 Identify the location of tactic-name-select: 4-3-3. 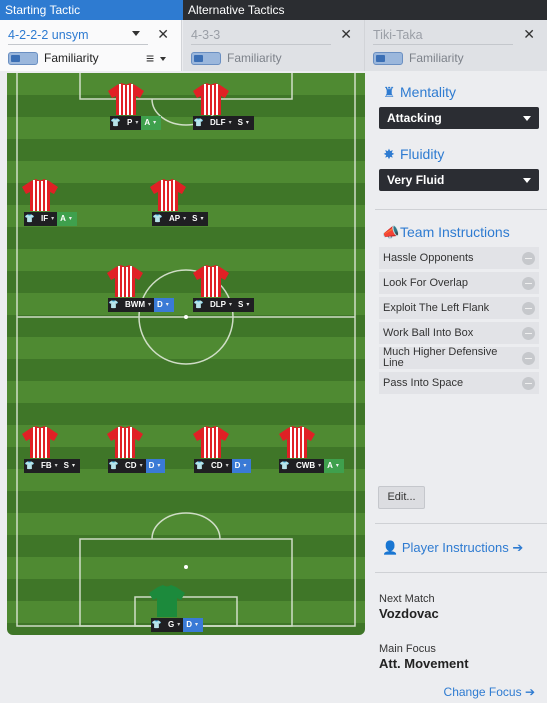
(261, 35).